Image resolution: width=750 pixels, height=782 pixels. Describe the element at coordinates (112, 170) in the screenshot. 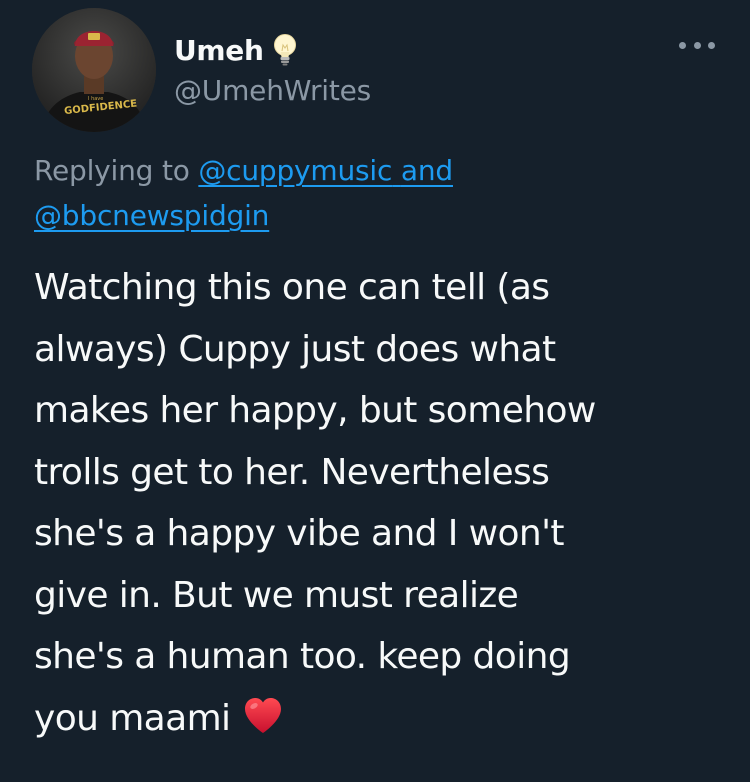

I see `replying-to-label: Replying to` at that location.